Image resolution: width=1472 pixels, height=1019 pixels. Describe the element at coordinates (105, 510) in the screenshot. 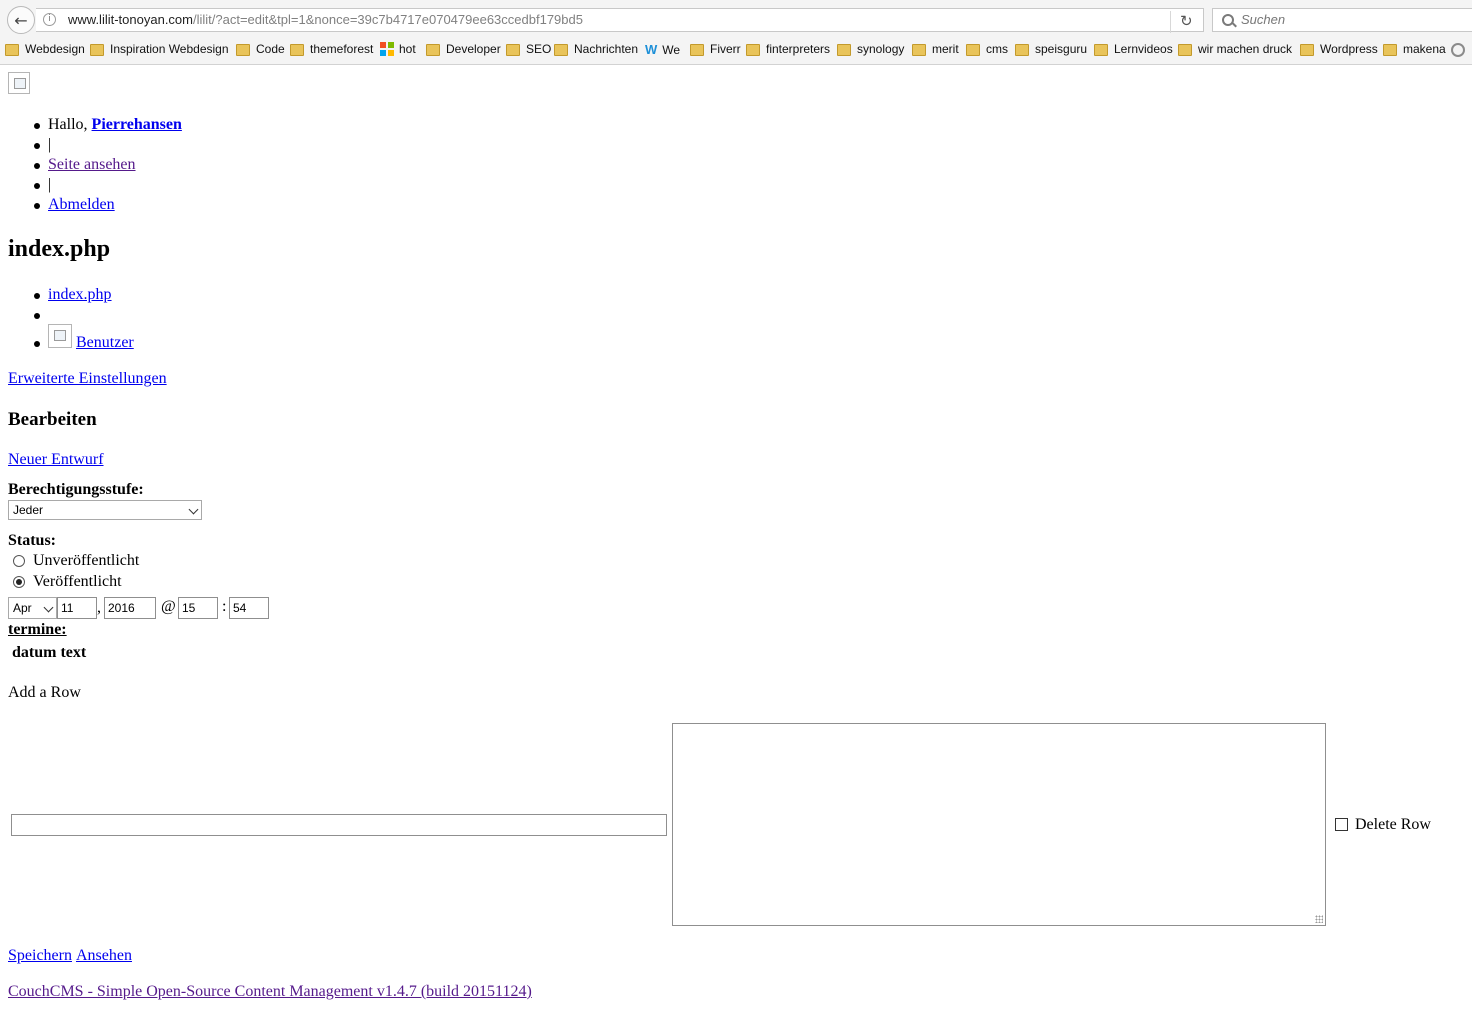

I see `access-level-select: Jeder` at that location.